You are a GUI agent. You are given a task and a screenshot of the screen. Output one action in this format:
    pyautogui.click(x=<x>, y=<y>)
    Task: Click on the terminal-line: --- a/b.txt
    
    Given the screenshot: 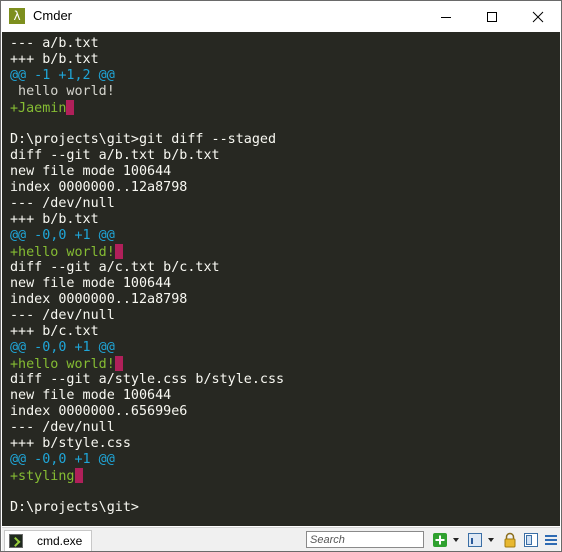 What is the action you would take?
    pyautogui.click(x=54, y=44)
    